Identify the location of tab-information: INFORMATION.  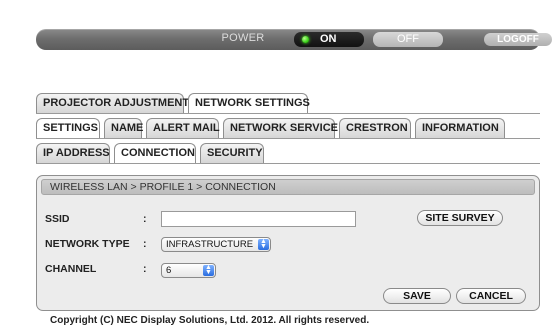
(460, 128).